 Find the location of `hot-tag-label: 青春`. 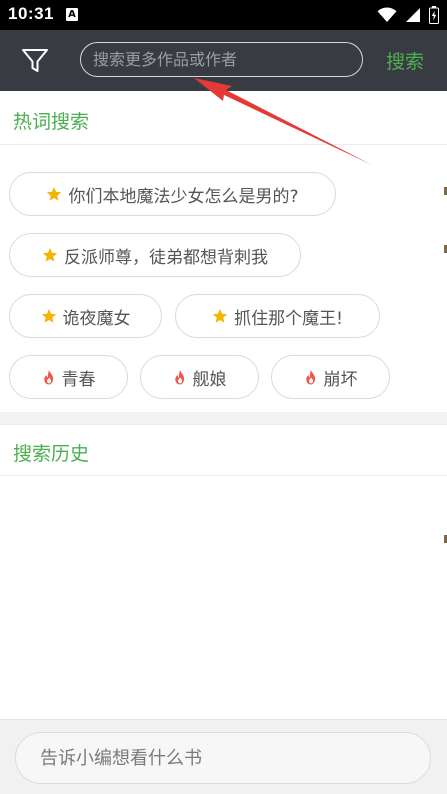

hot-tag-label: 青春 is located at coordinates (78, 379).